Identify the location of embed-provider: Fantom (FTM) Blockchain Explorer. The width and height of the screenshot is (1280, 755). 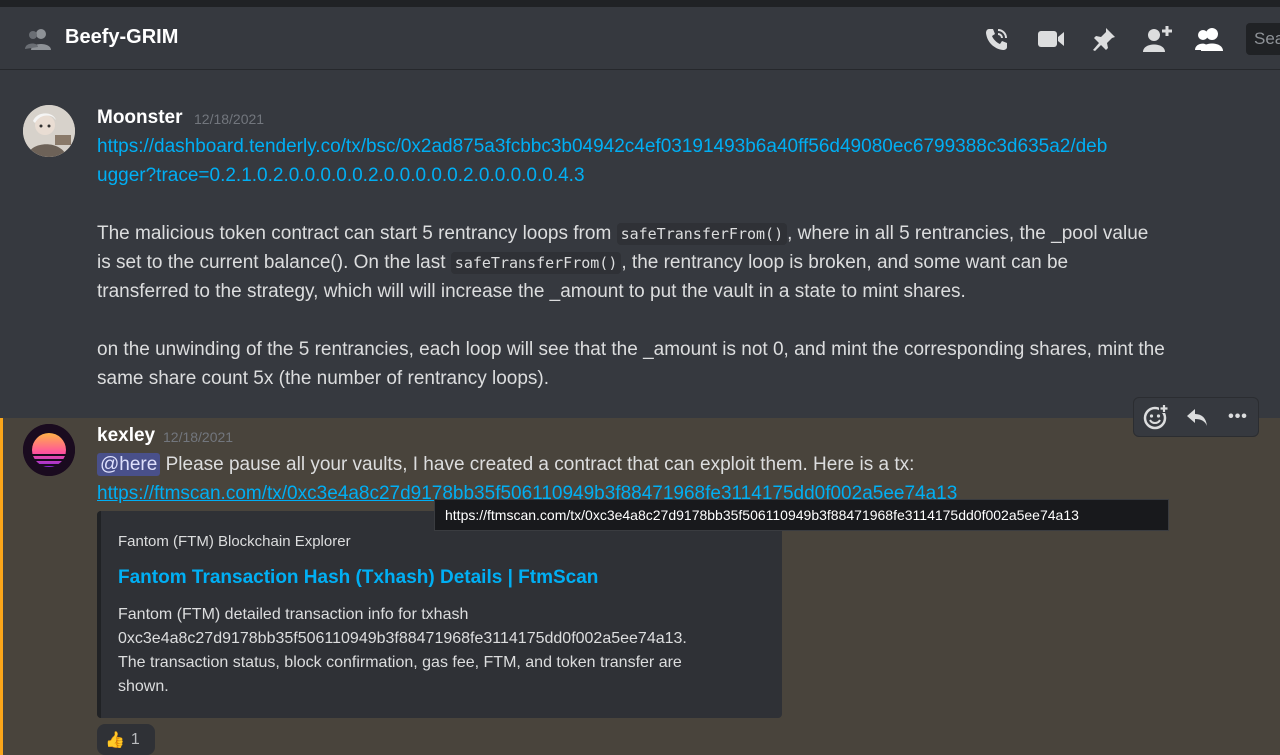
(234, 541).